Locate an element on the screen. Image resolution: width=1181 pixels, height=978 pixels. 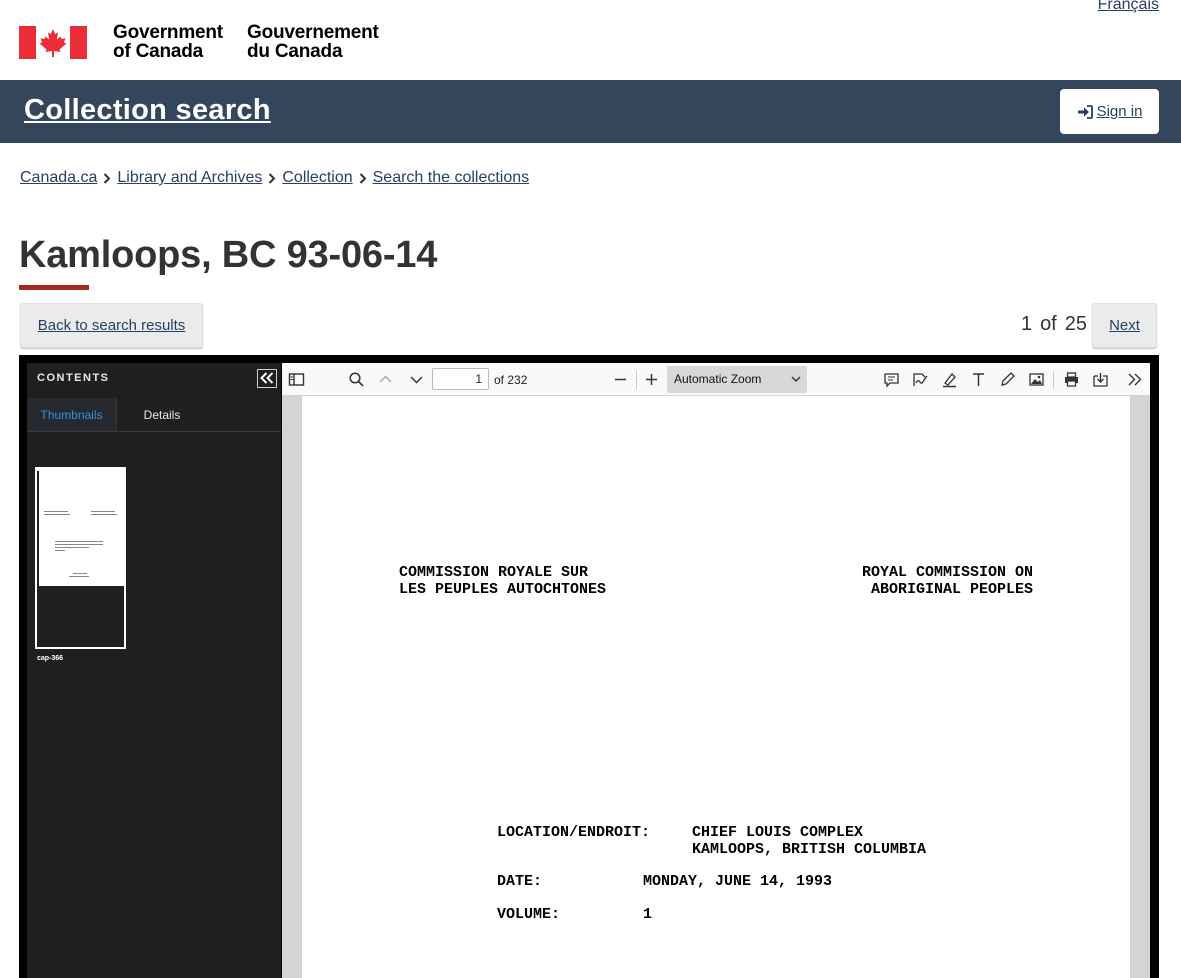
sidebar-toggle-icon is located at coordinates (296, 379).